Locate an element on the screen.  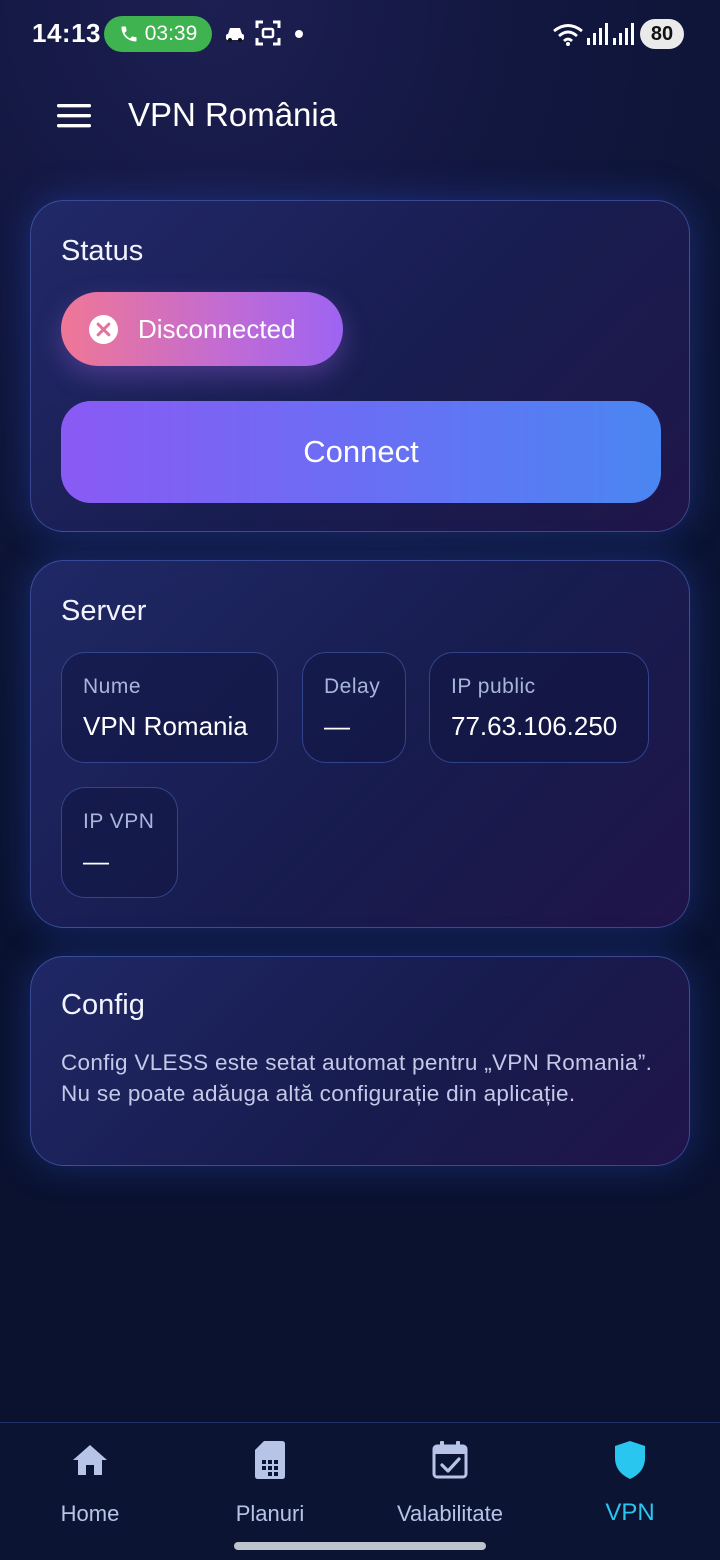
nav-label-home: Home is located at coordinates (90, 1513).